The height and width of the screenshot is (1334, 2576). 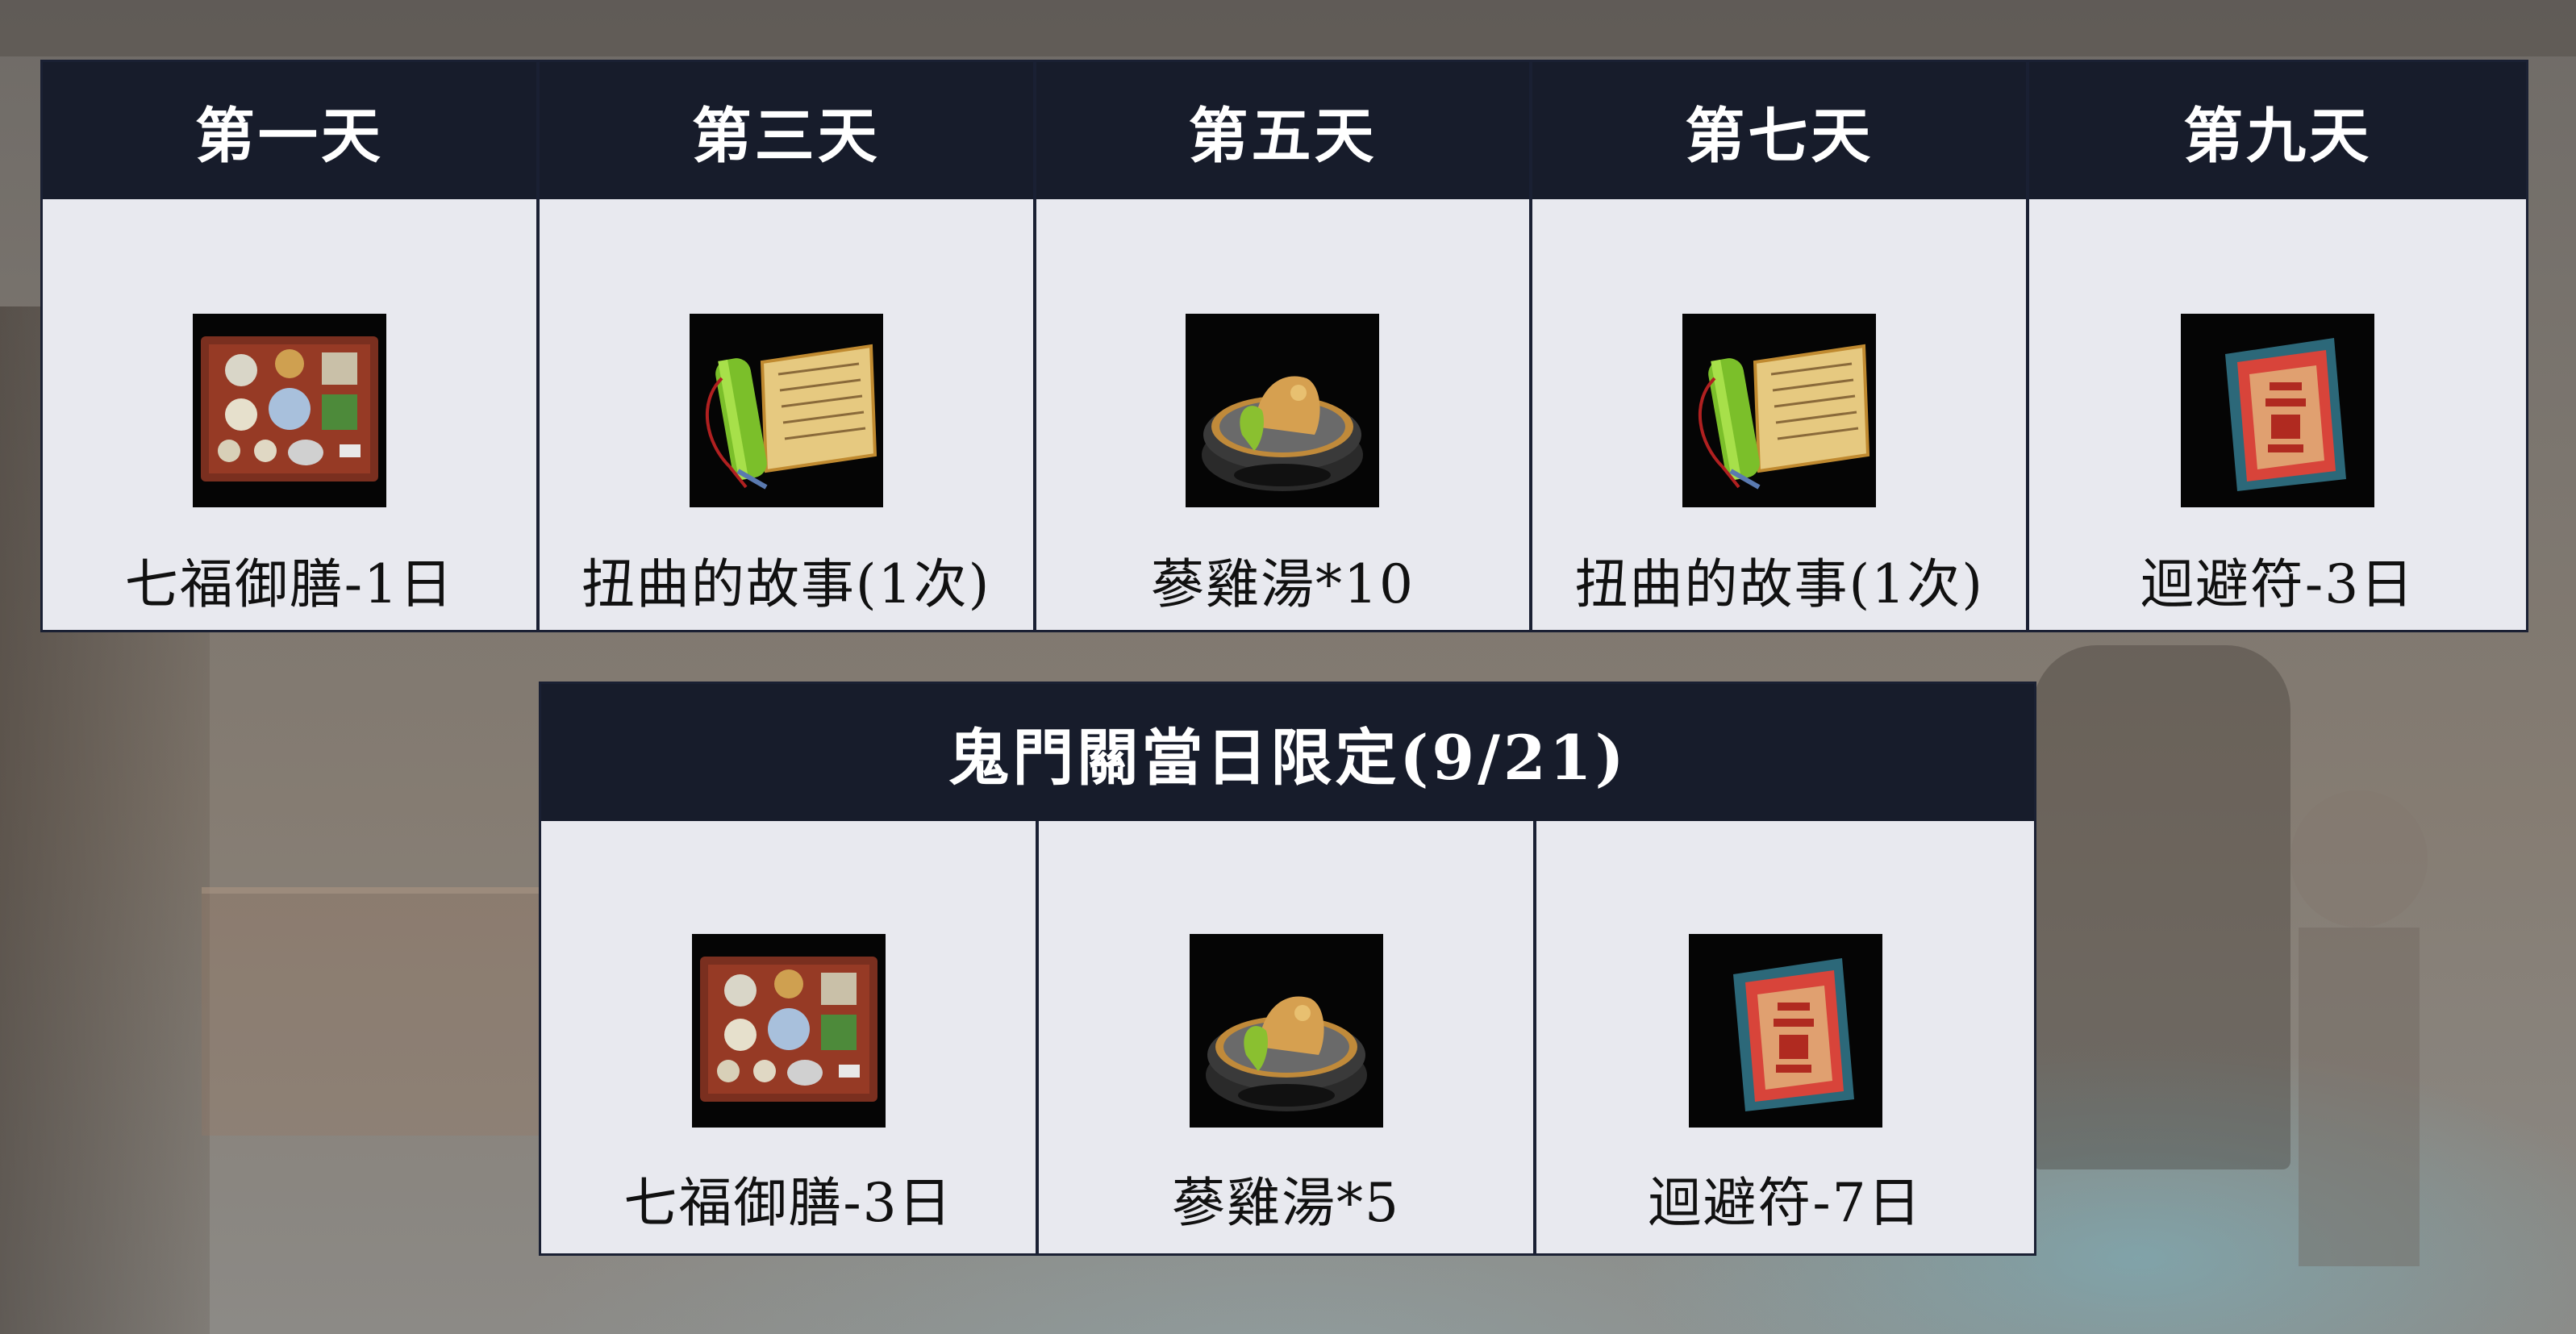 What do you see at coordinates (2278, 584) in the screenshot?
I see `reward-item-label: 迴避符-3日` at bounding box center [2278, 584].